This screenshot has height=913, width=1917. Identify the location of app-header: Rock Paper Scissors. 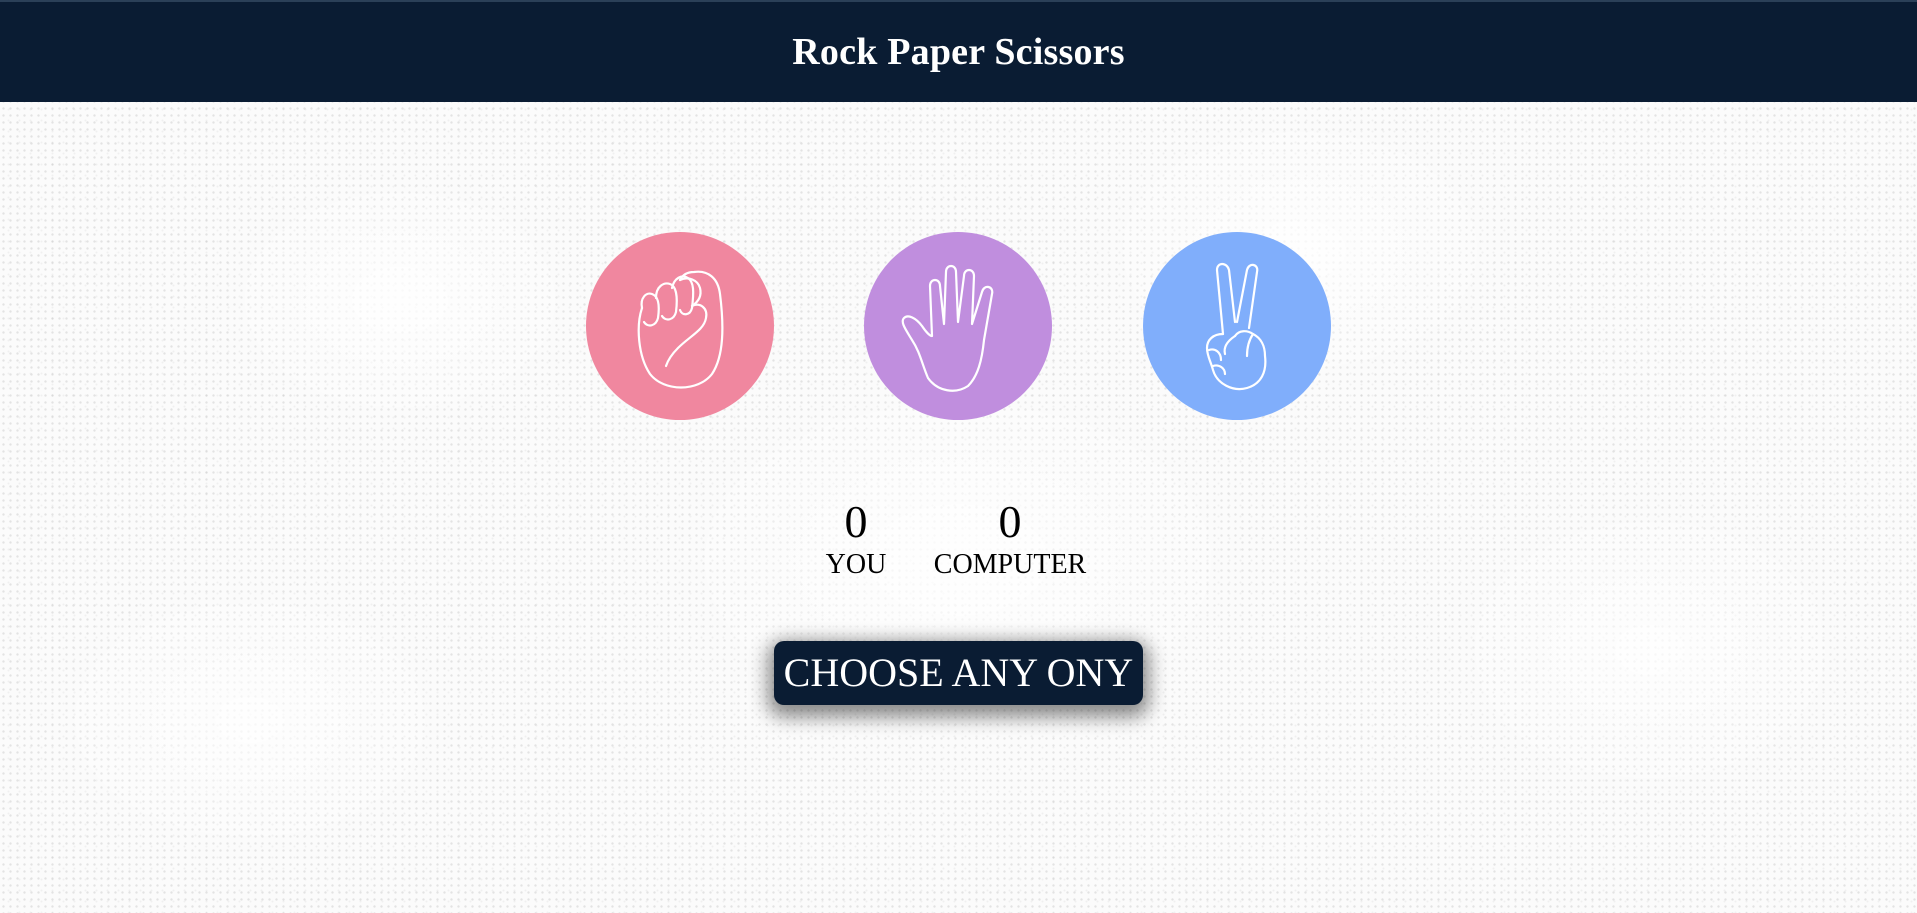
(958, 51).